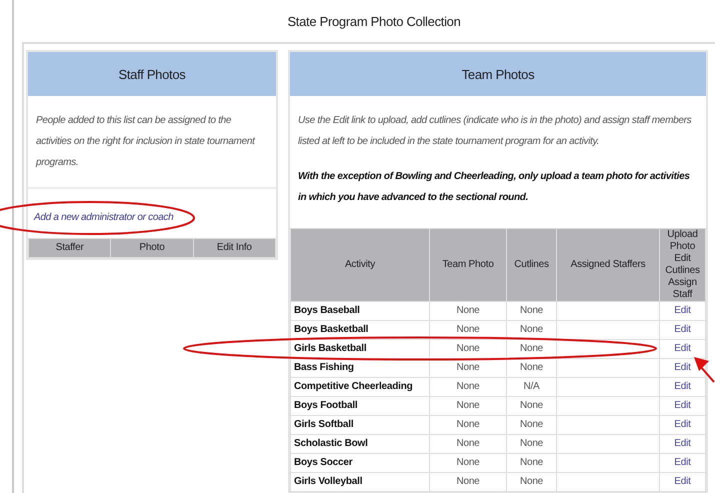  I want to click on column-header: Upload Photo Edit Cutlines Assign Staff, so click(683, 265).